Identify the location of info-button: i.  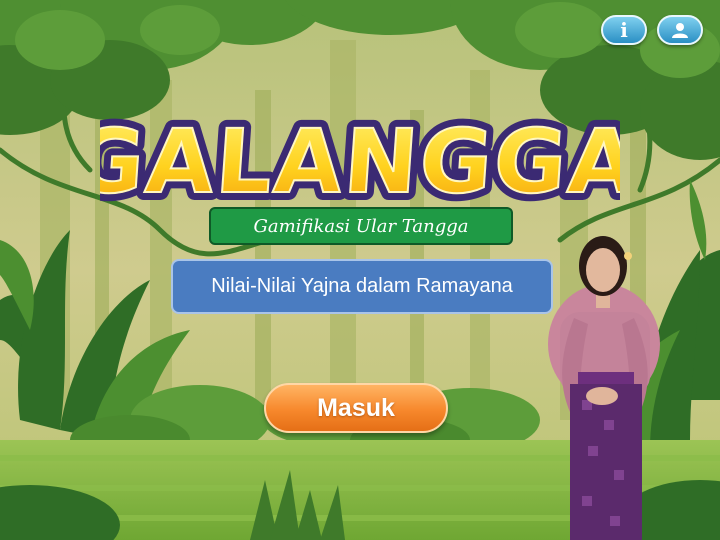
(624, 30).